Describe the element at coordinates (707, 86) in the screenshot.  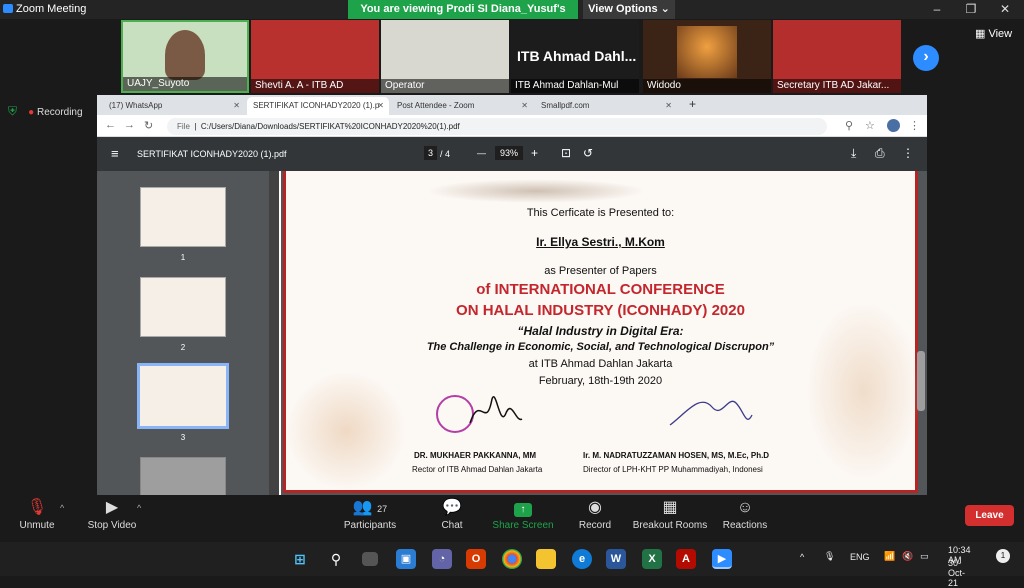
I see `participant-name: Widodo` at that location.